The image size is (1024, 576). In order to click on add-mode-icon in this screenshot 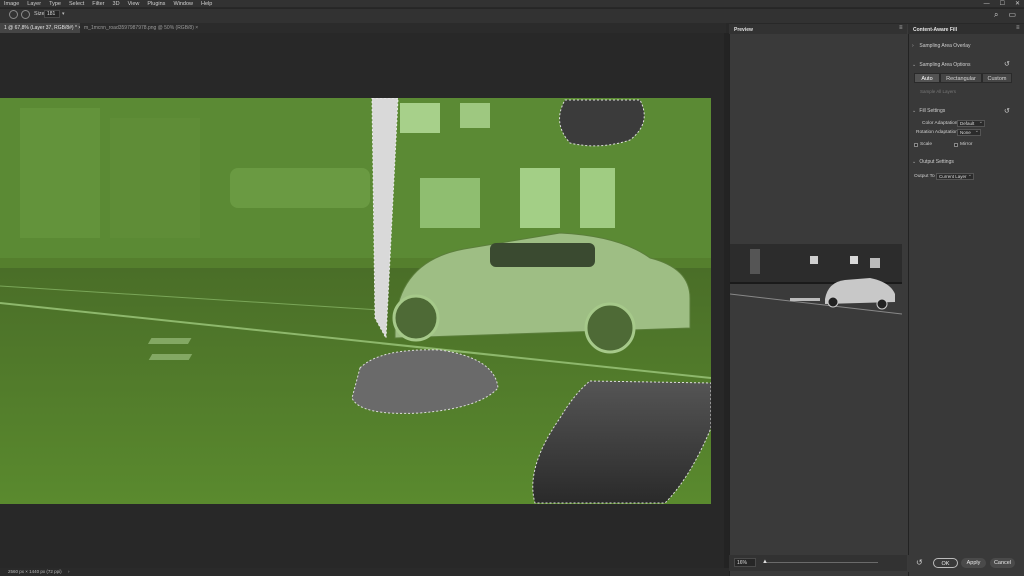, I will do `click(13, 14)`.